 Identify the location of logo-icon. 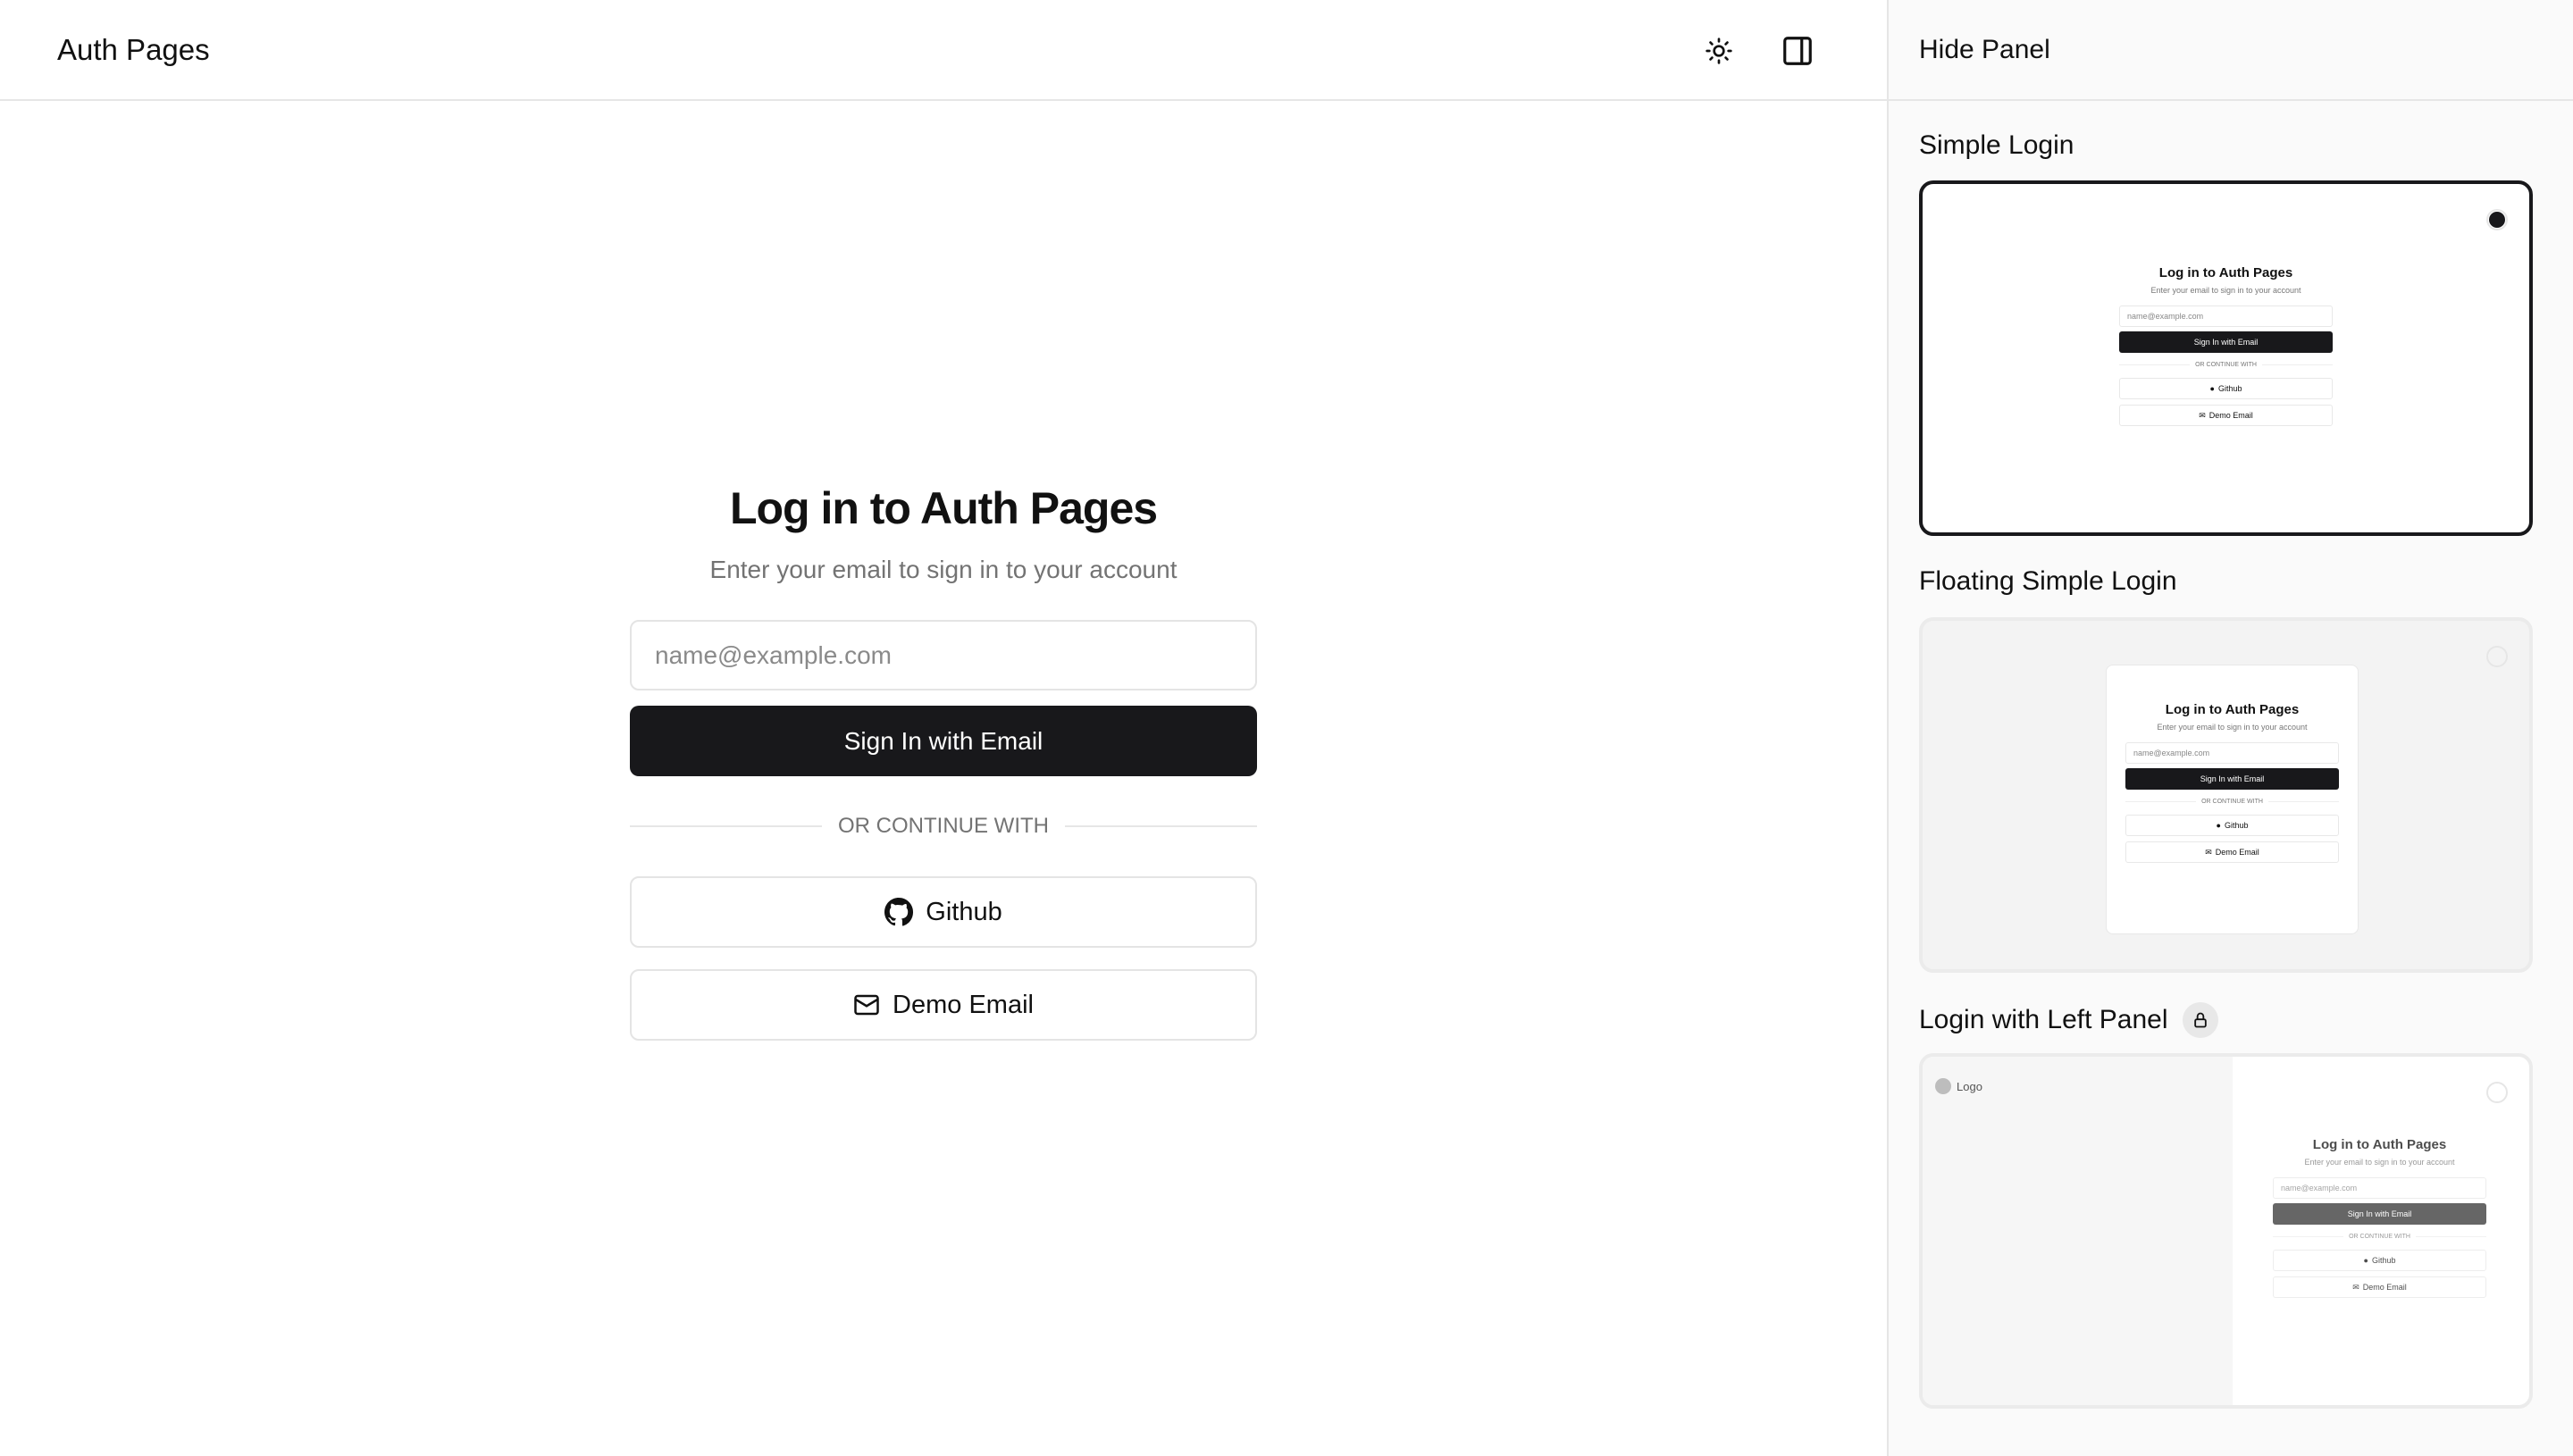
(1943, 1086).